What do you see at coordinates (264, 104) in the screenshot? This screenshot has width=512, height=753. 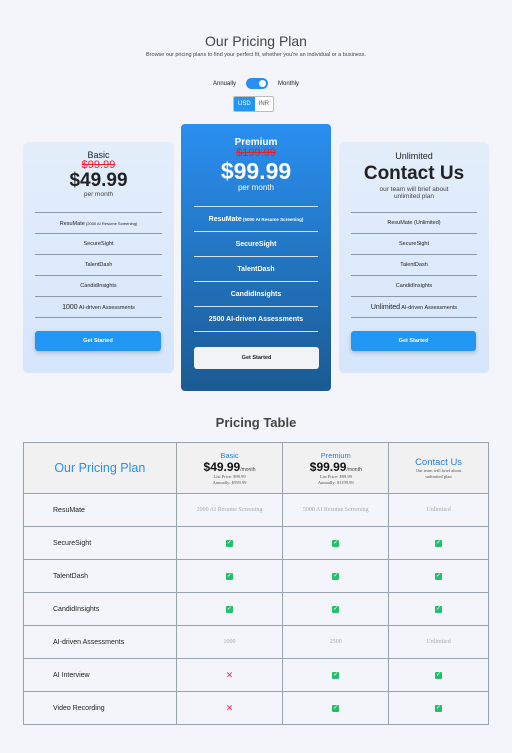 I see `currency-inr-button: INR` at bounding box center [264, 104].